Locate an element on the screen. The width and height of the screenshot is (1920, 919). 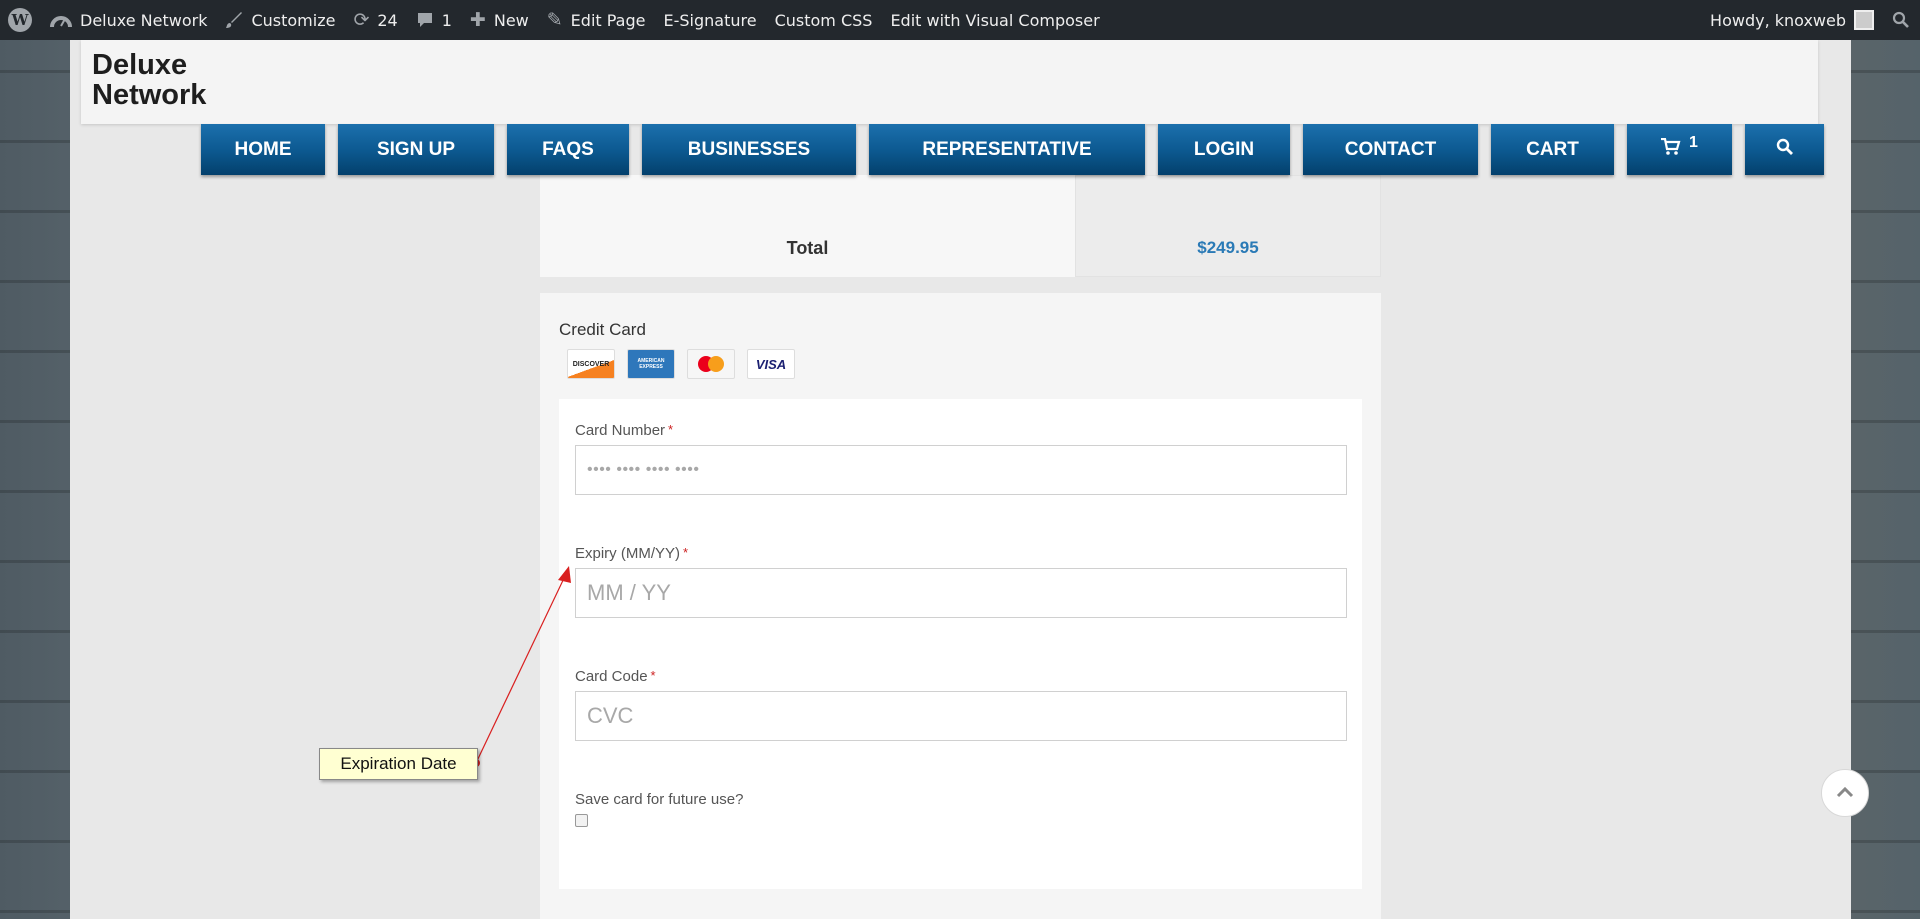
admin-search is located at coordinates (1901, 20).